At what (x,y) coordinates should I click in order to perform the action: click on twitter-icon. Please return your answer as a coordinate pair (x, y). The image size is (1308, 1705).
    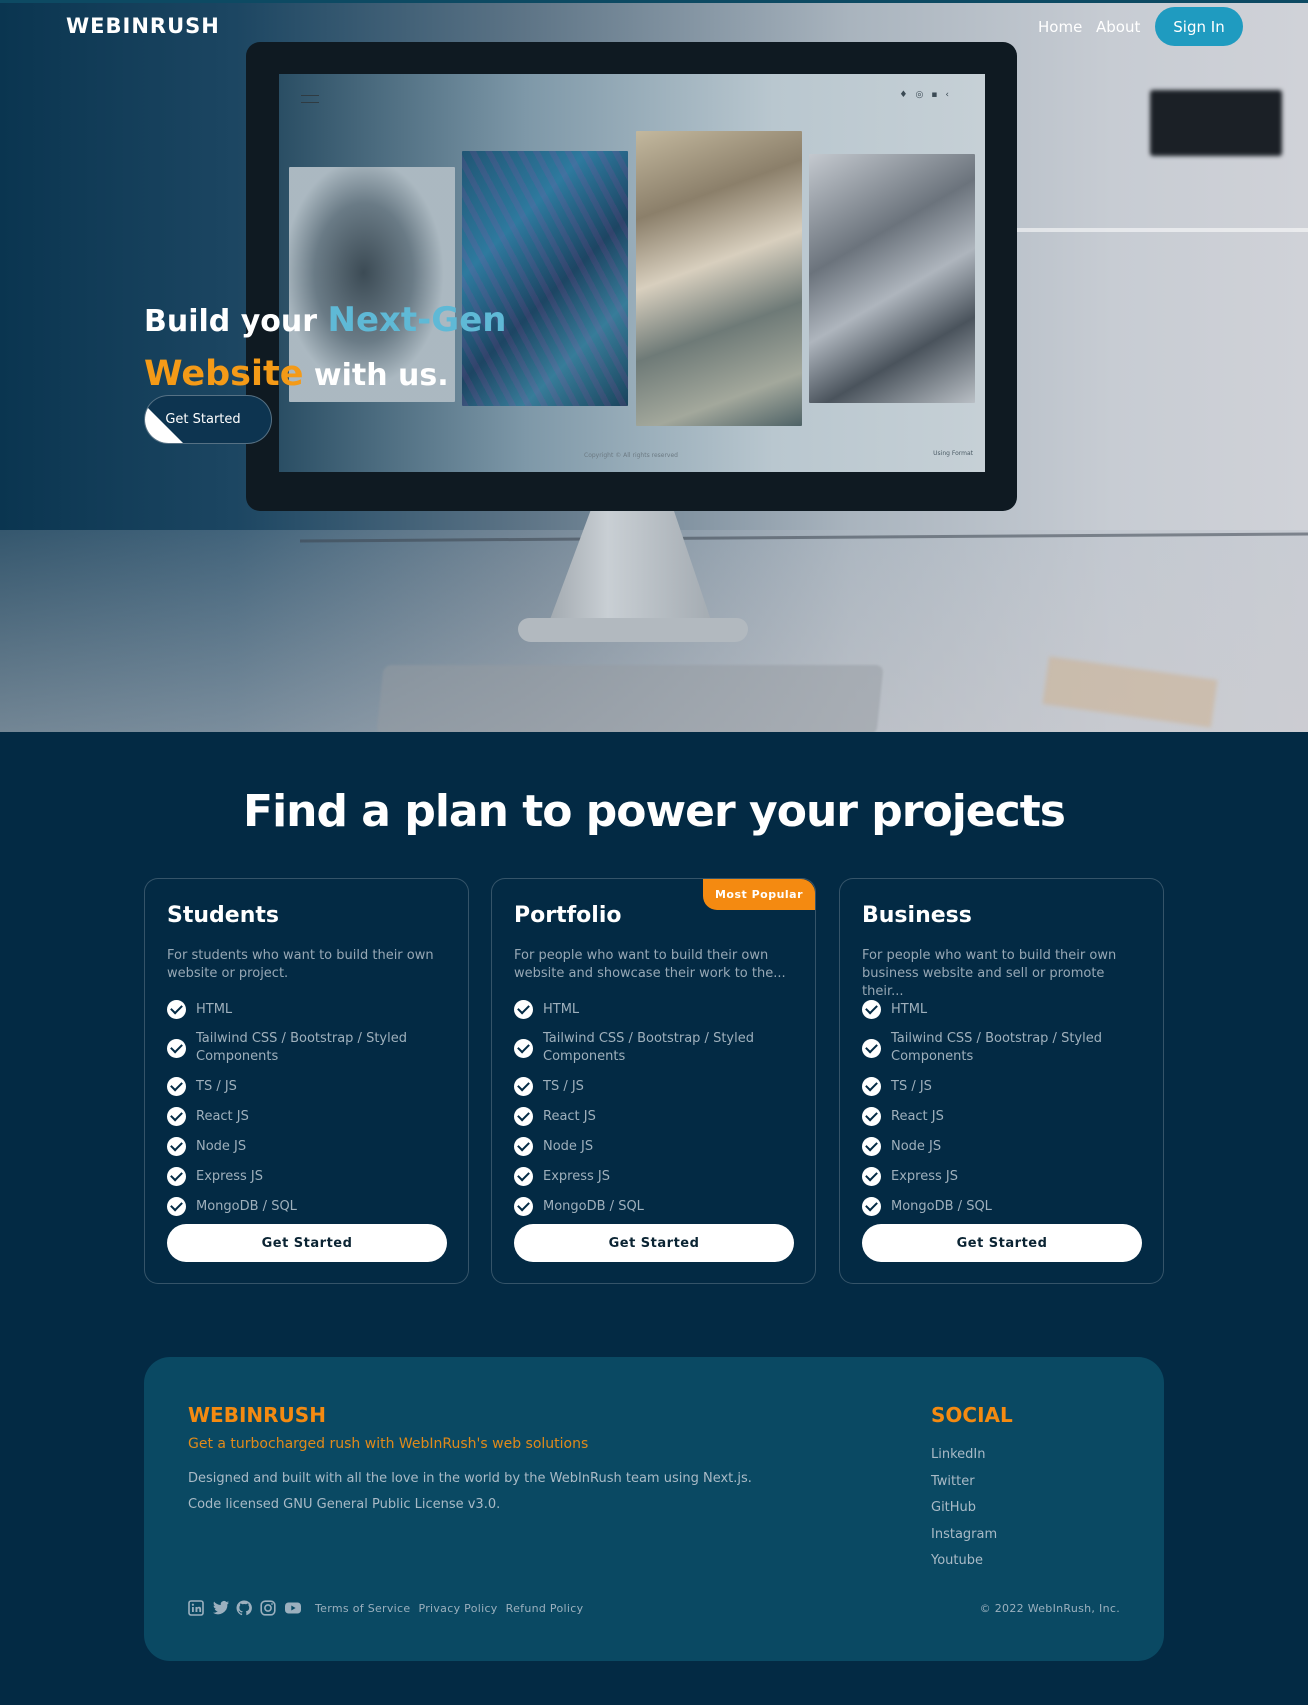
    Looking at the image, I should click on (220, 1608).